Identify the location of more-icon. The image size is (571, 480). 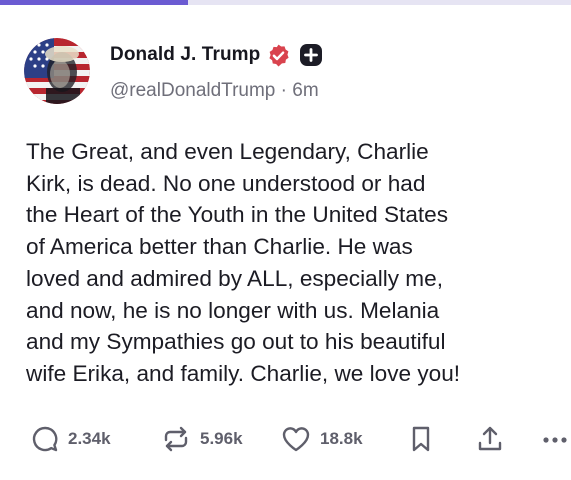
(556, 439).